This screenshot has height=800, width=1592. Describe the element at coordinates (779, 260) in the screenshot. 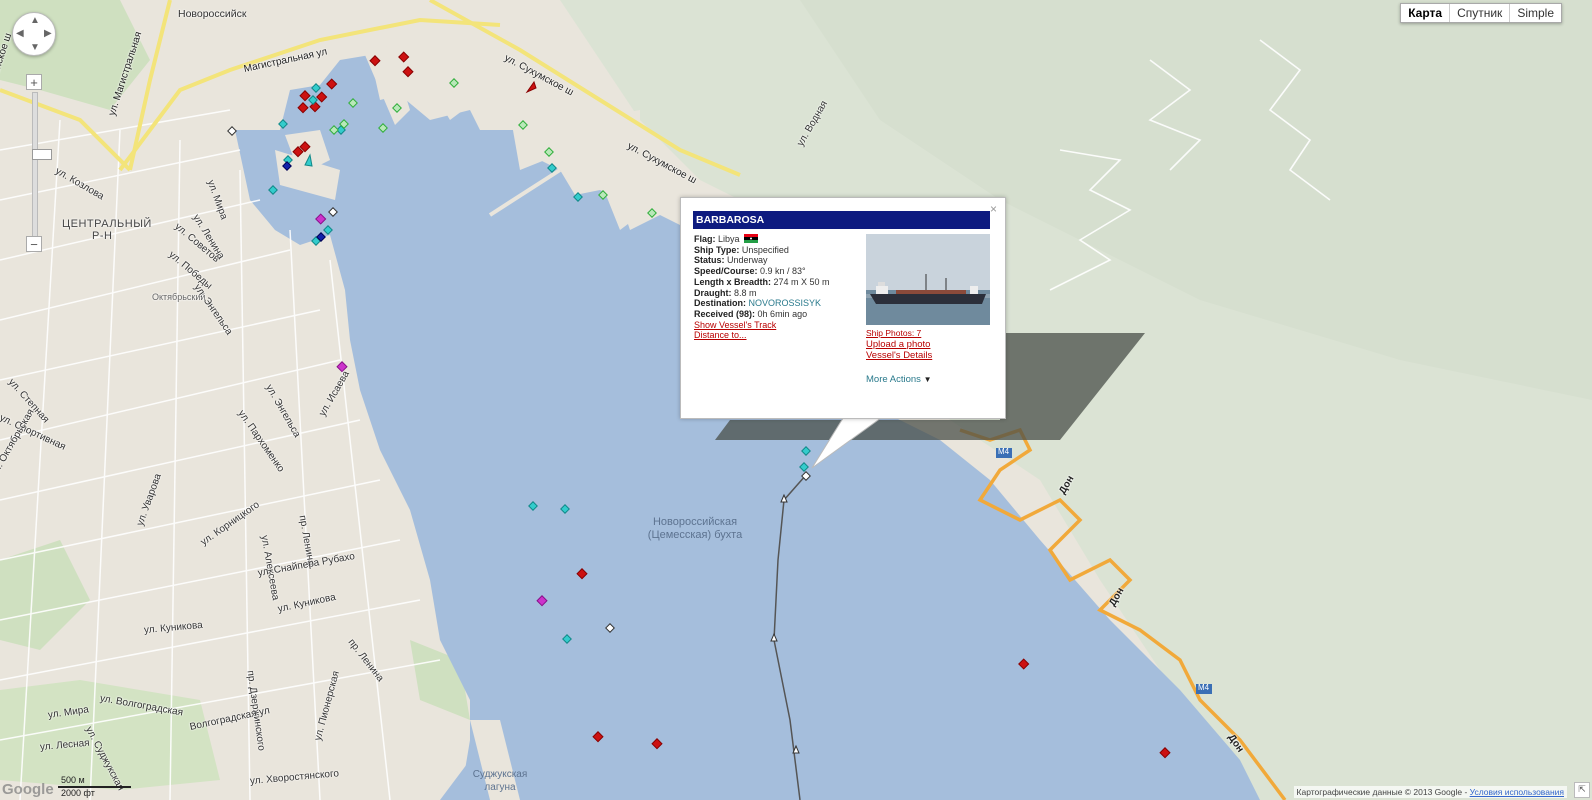

I see `status-row: Status: Underway` at that location.